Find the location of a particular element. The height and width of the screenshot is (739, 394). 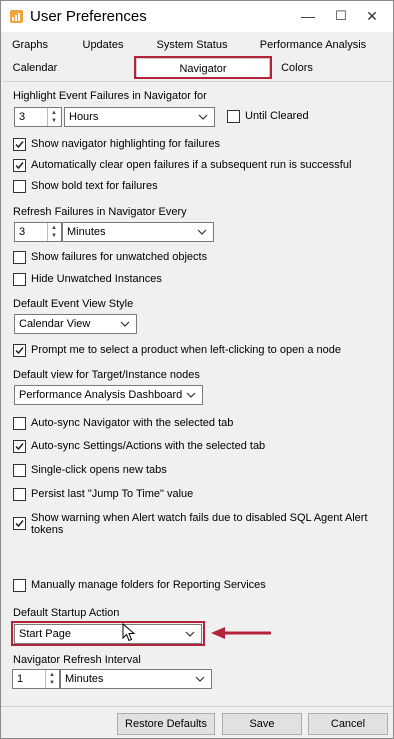

event-view-value: Calendar View is located at coordinates (55, 324).